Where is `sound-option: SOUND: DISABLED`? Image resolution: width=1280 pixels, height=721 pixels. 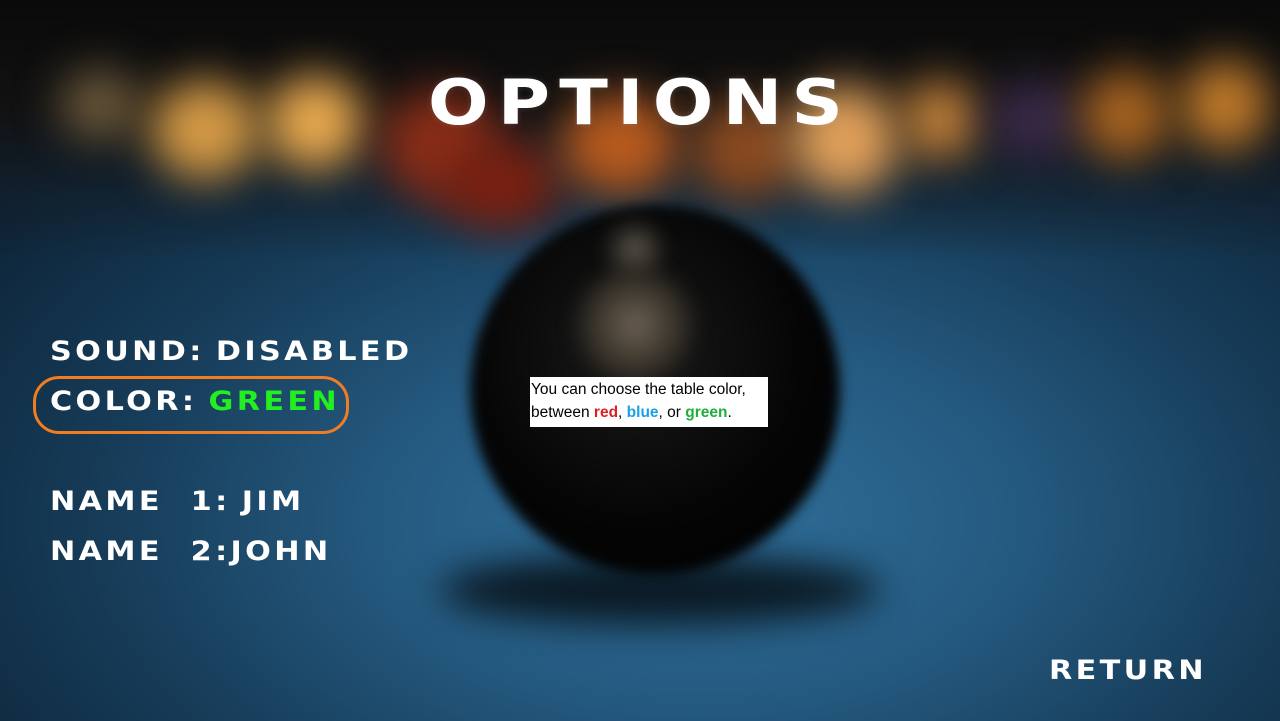 sound-option: SOUND: DISABLED is located at coordinates (231, 351).